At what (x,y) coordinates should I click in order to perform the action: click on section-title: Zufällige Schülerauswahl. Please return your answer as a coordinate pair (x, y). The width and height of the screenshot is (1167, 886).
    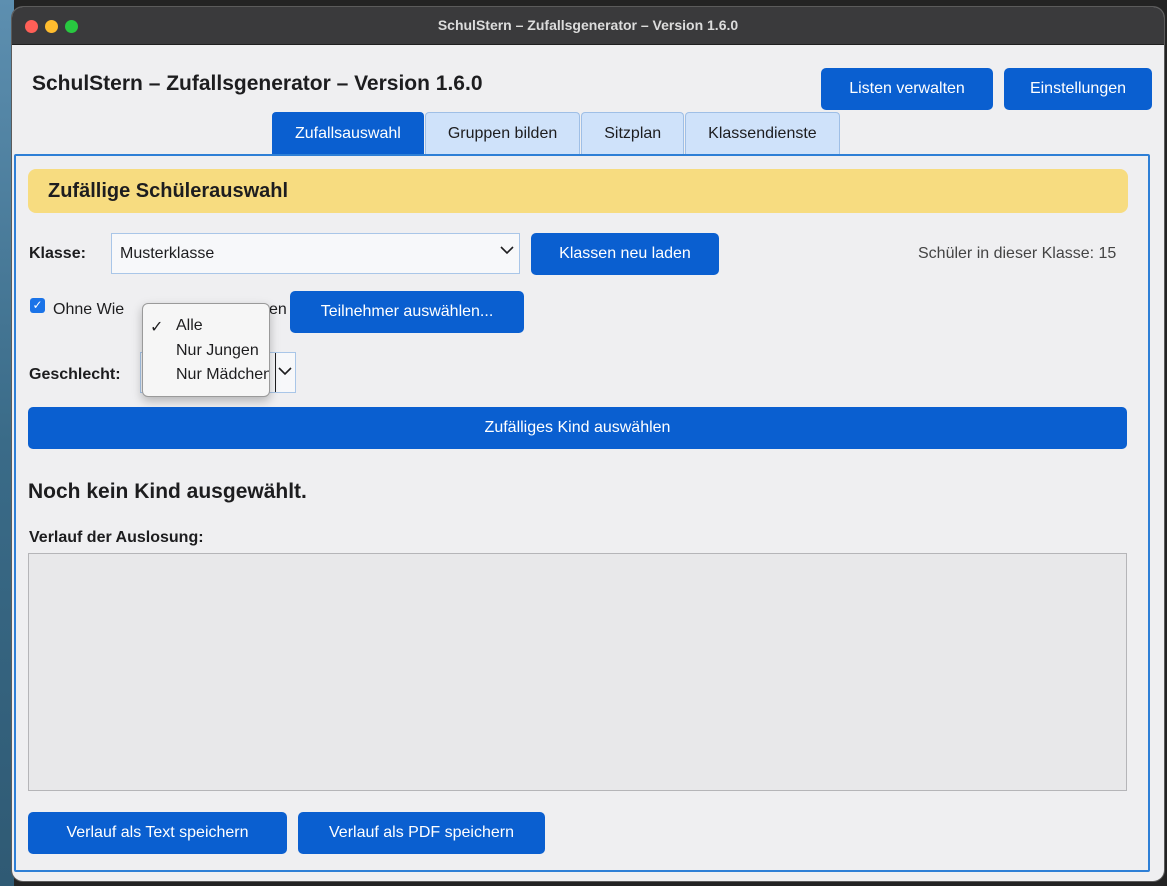
    Looking at the image, I should click on (578, 191).